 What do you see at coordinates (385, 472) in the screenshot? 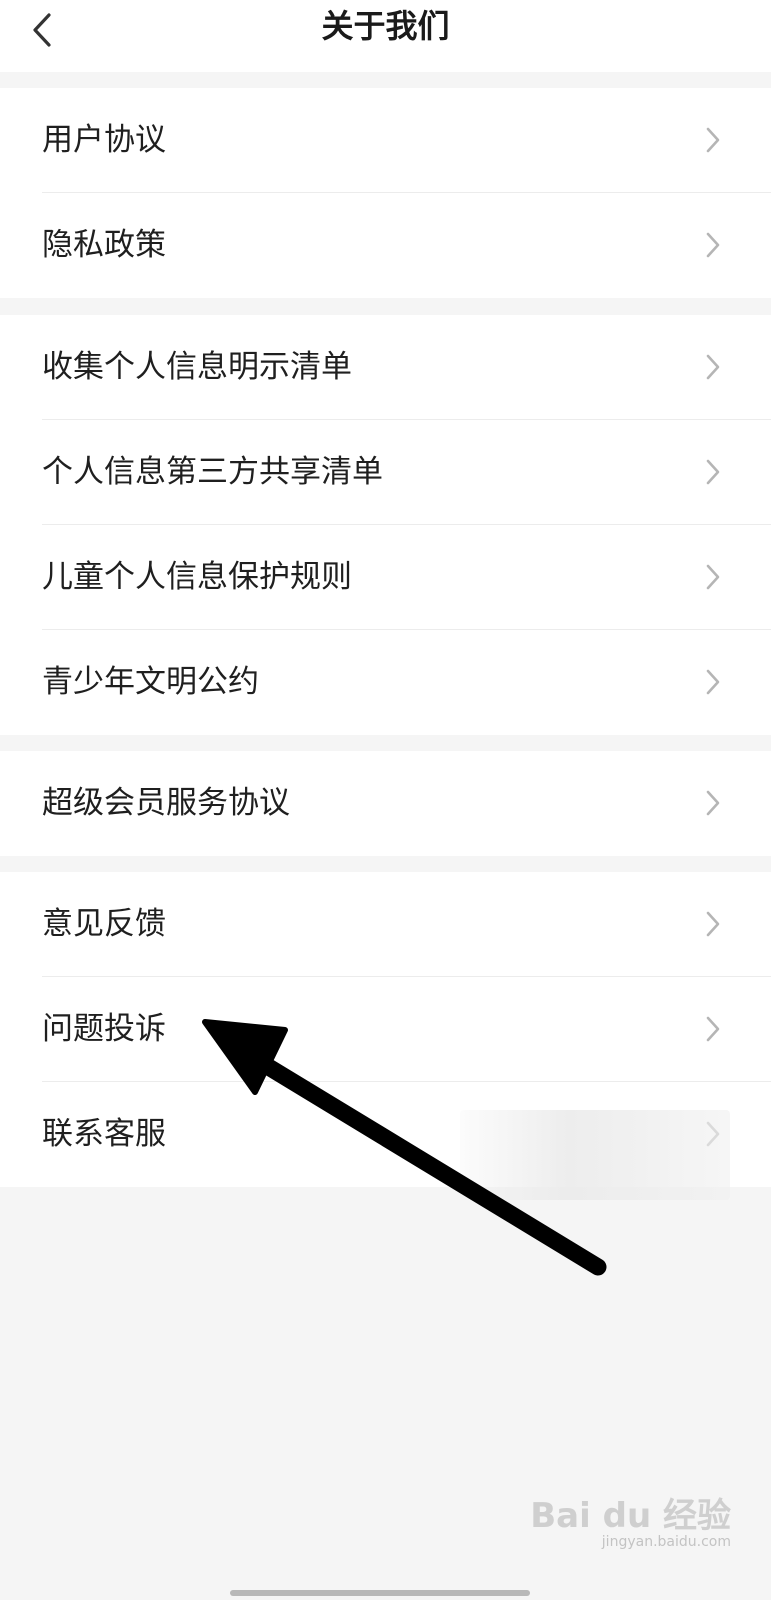
I see `menu-item-third-party-sharing-list: 个人信息第三方共享清单` at bounding box center [385, 472].